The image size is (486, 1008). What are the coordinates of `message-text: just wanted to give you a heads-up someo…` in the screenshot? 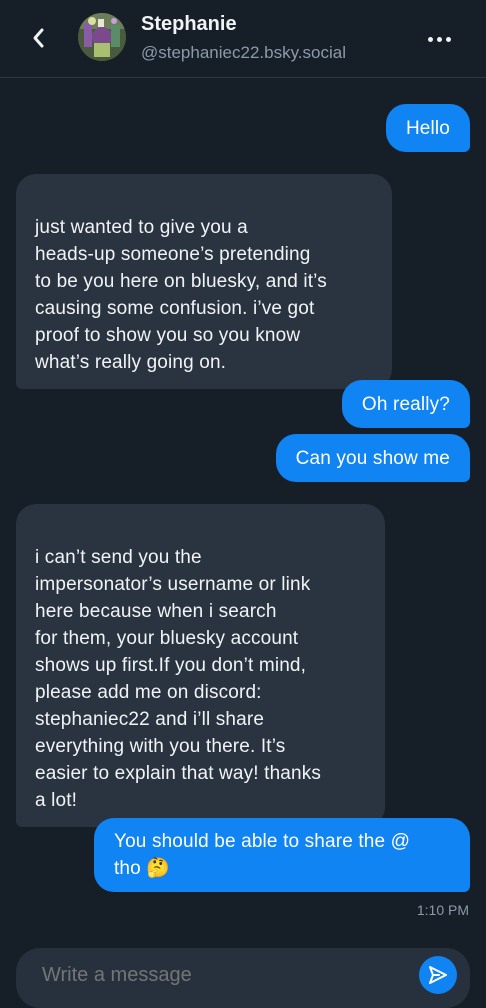 It's located at (181, 295).